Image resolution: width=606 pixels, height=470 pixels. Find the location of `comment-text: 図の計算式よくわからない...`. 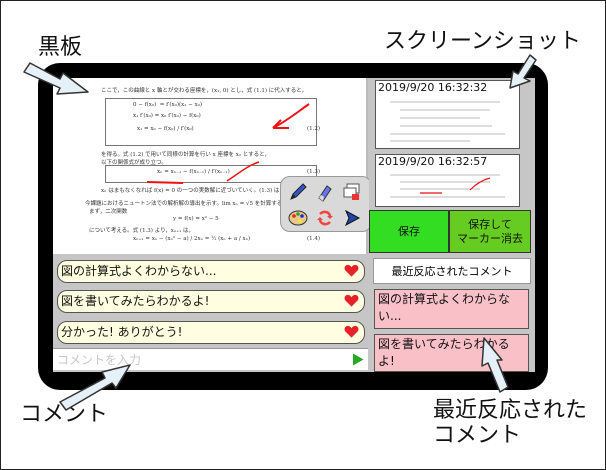

comment-text: 図の計算式よくわからない... is located at coordinates (139, 271).